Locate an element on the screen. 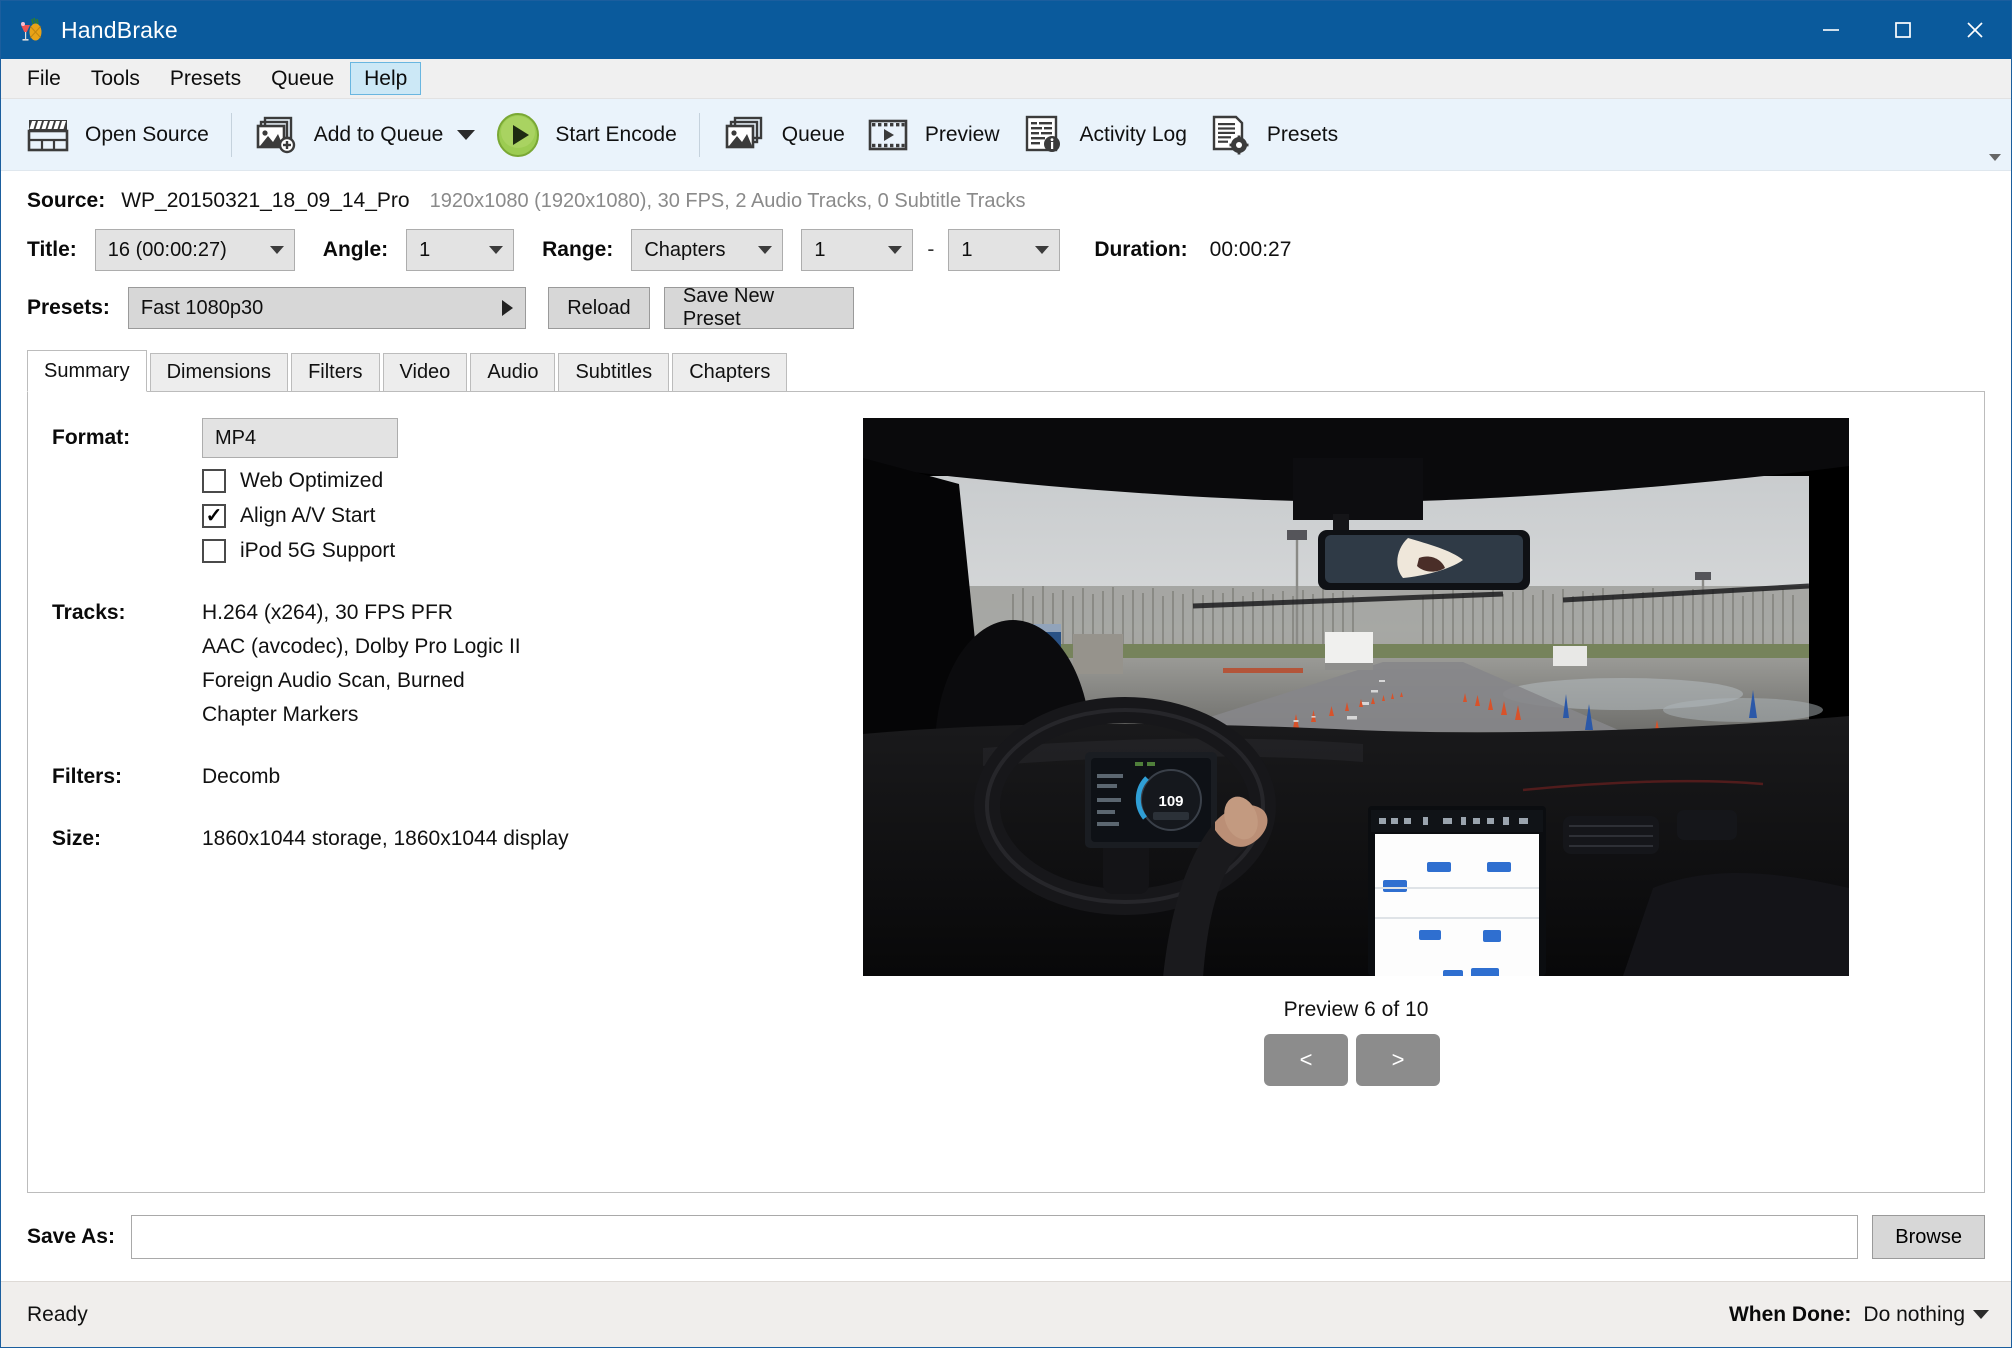  open-source-button: Open Source is located at coordinates (117, 135).